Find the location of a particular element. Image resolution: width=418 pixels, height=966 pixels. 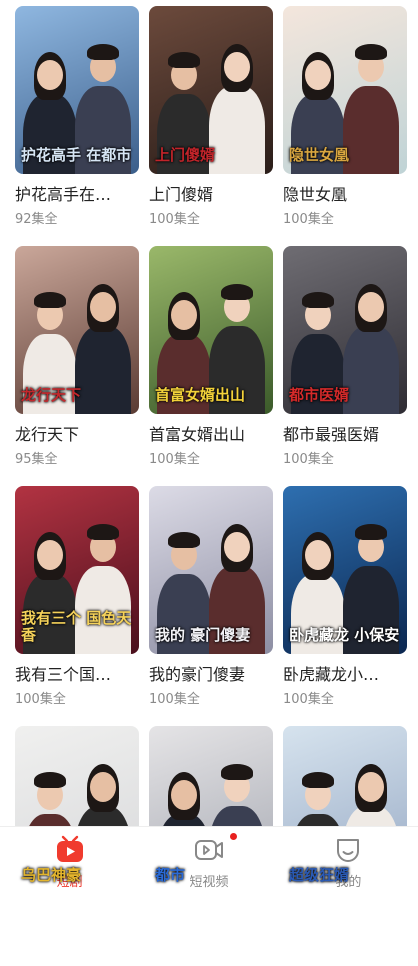

poster-title: 超级狂婿 is located at coordinates (319, 874).